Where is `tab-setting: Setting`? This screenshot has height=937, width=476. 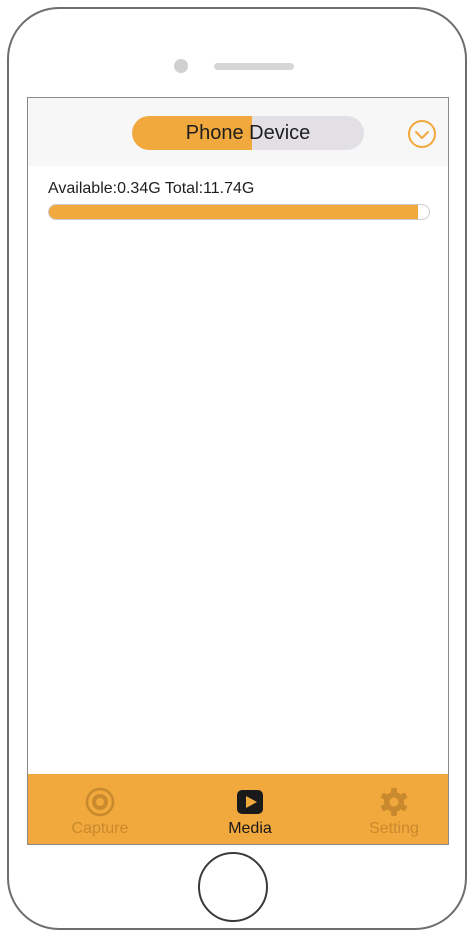 tab-setting: Setting is located at coordinates (391, 809).